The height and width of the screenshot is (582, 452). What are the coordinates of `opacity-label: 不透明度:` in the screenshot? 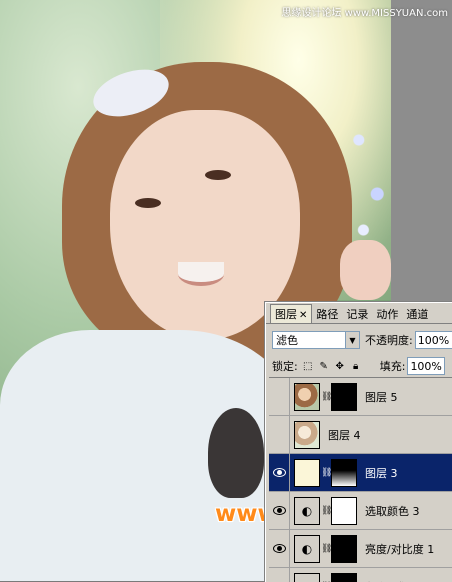 It's located at (389, 340).